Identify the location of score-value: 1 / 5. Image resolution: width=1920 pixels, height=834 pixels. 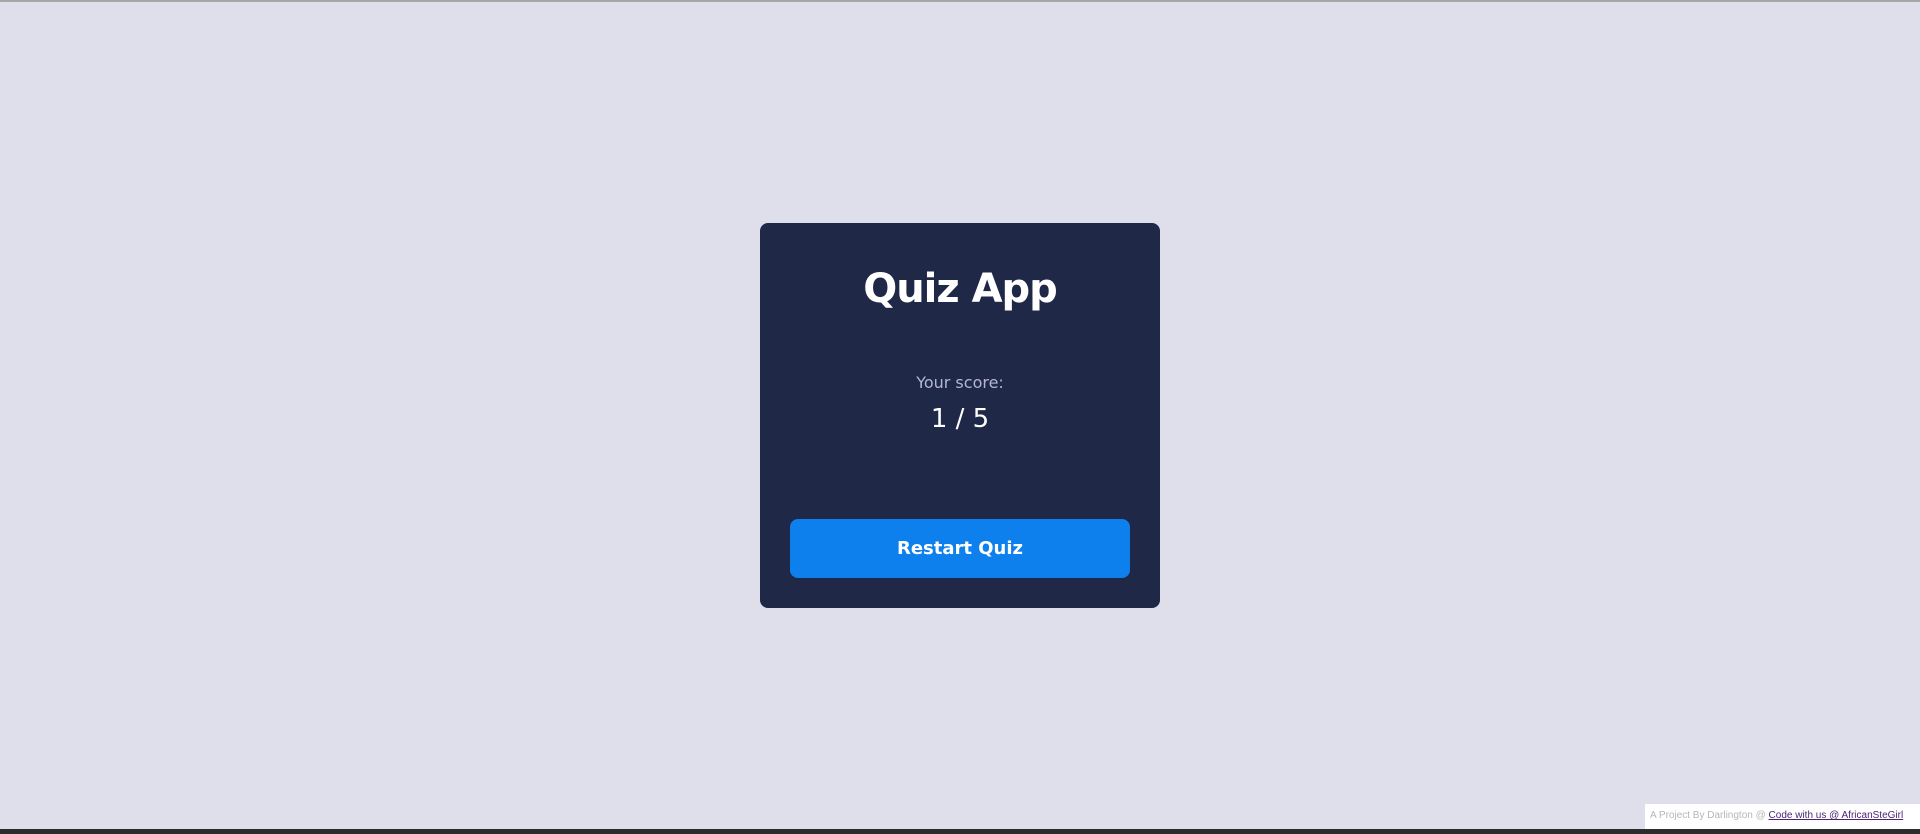
(960, 419).